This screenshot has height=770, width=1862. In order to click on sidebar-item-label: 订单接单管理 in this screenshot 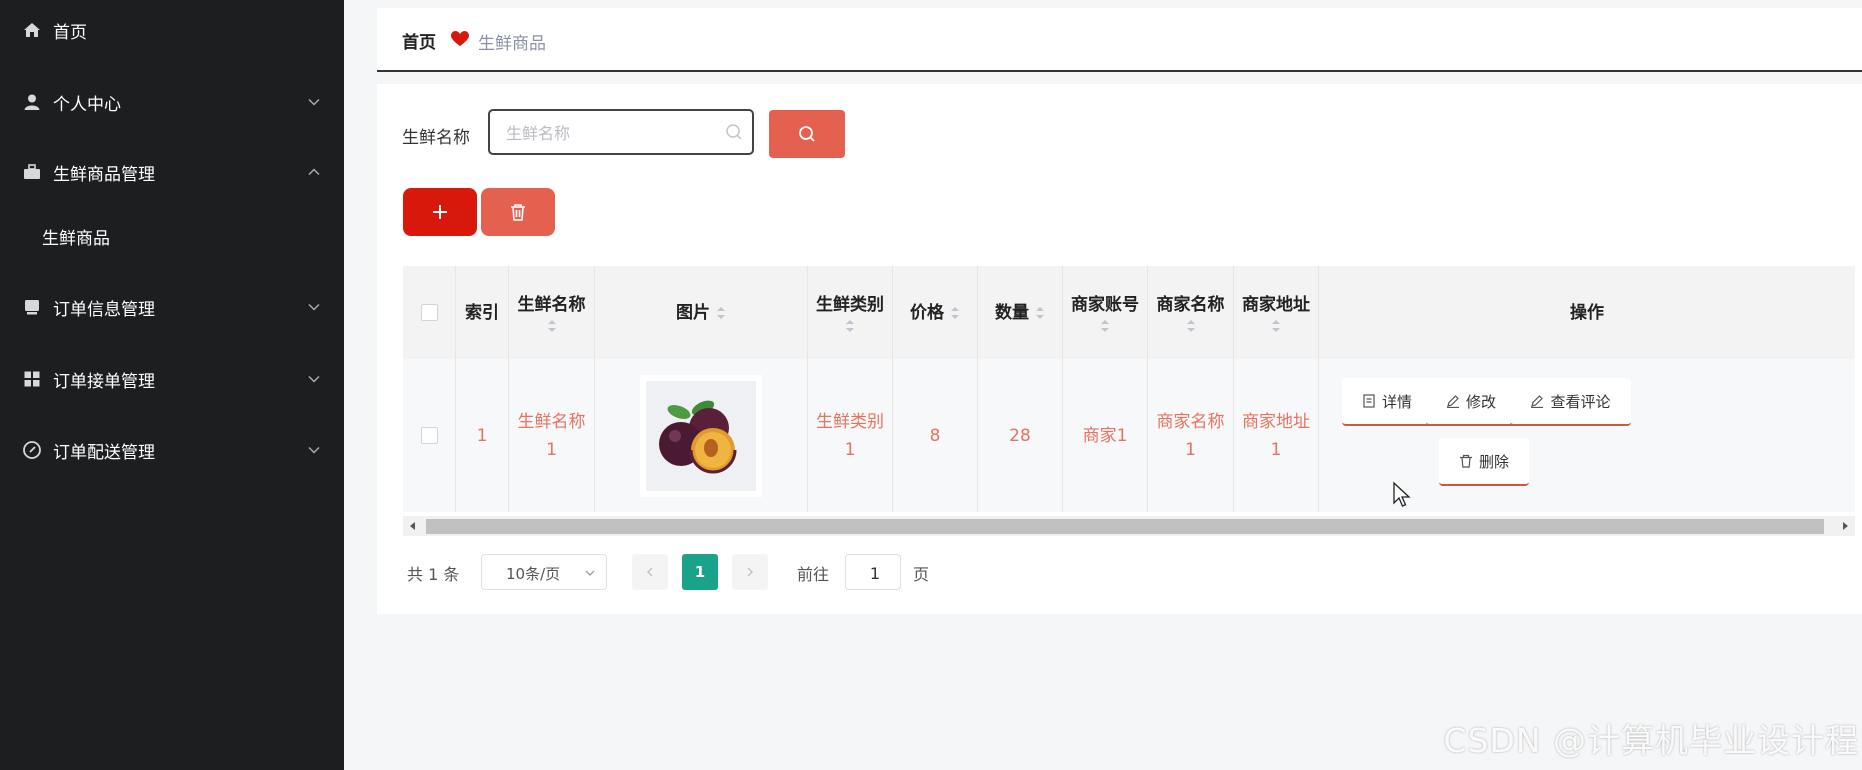, I will do `click(104, 381)`.